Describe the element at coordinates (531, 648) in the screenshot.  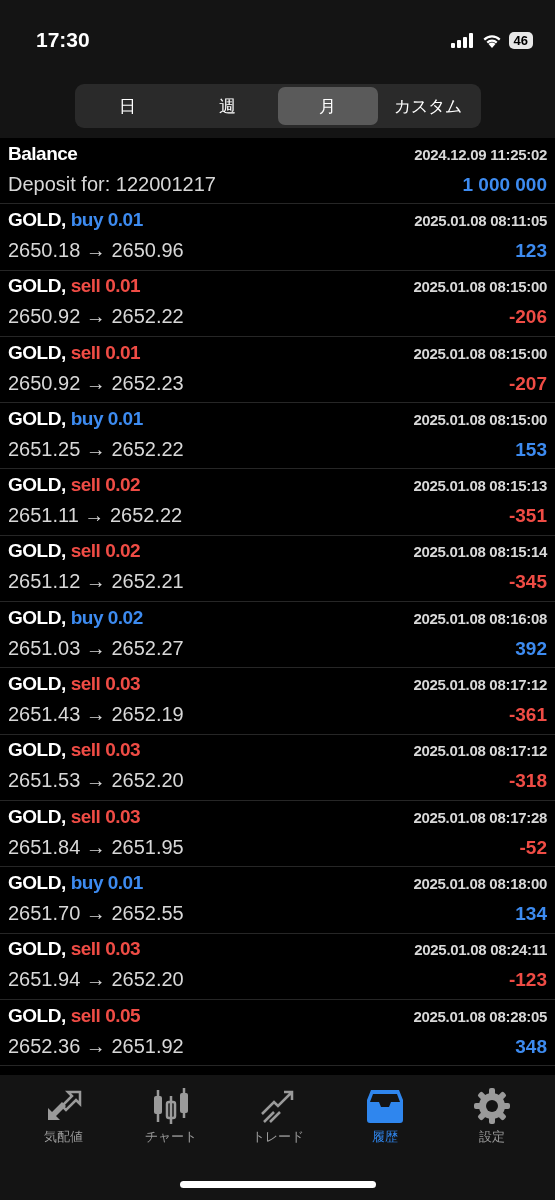
I see `deal-profit: 392` at that location.